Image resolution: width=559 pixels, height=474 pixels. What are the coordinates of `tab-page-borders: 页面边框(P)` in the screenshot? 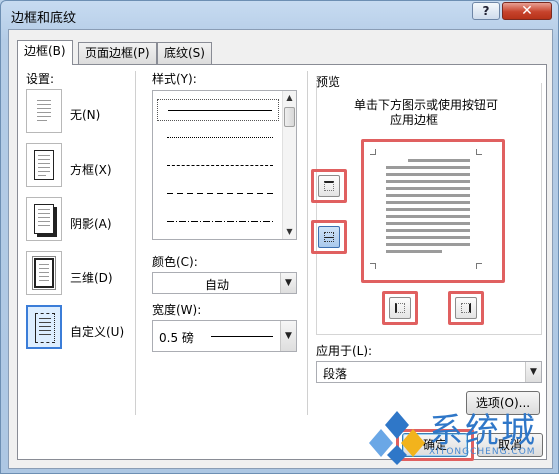 It's located at (117, 53).